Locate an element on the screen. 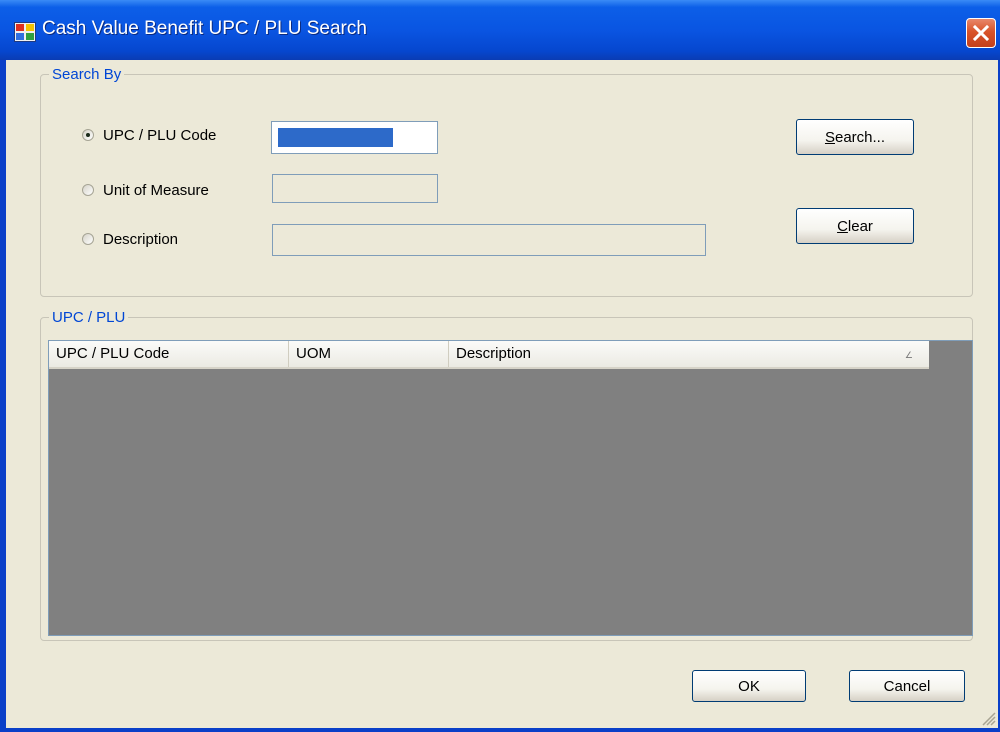 The width and height of the screenshot is (1000, 732). column-header-upc-plu-code: UPC / PLU Code is located at coordinates (169, 354).